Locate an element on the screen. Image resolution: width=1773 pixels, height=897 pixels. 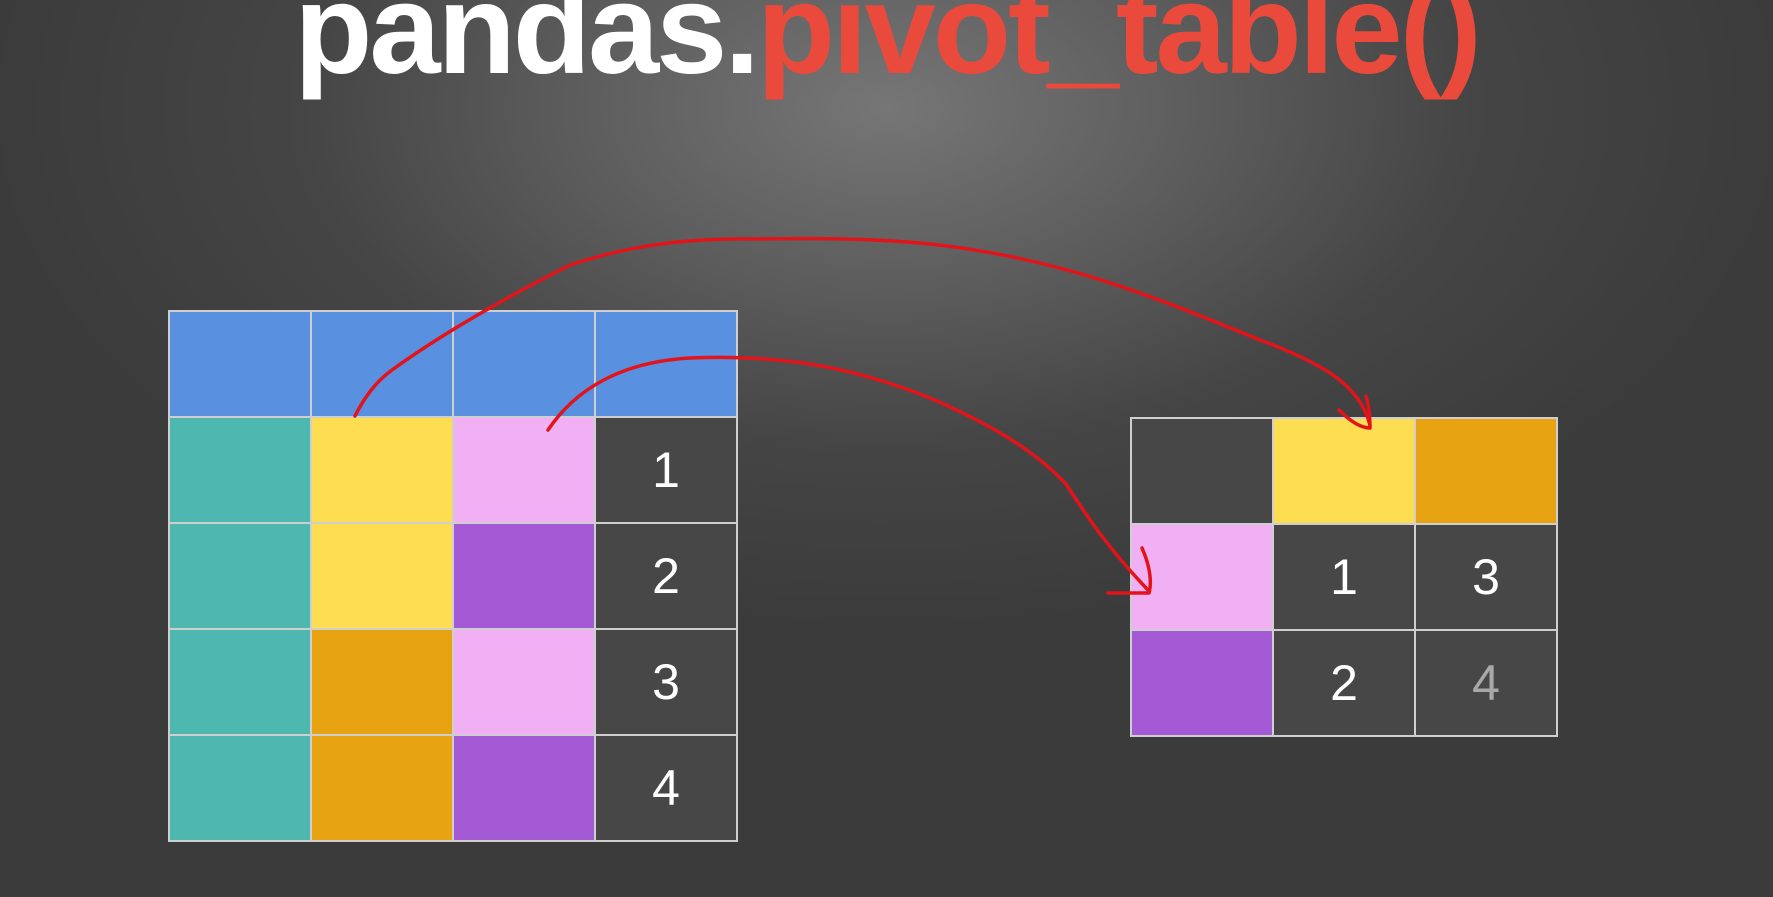
arrow-columns is located at coordinates (862, 331).